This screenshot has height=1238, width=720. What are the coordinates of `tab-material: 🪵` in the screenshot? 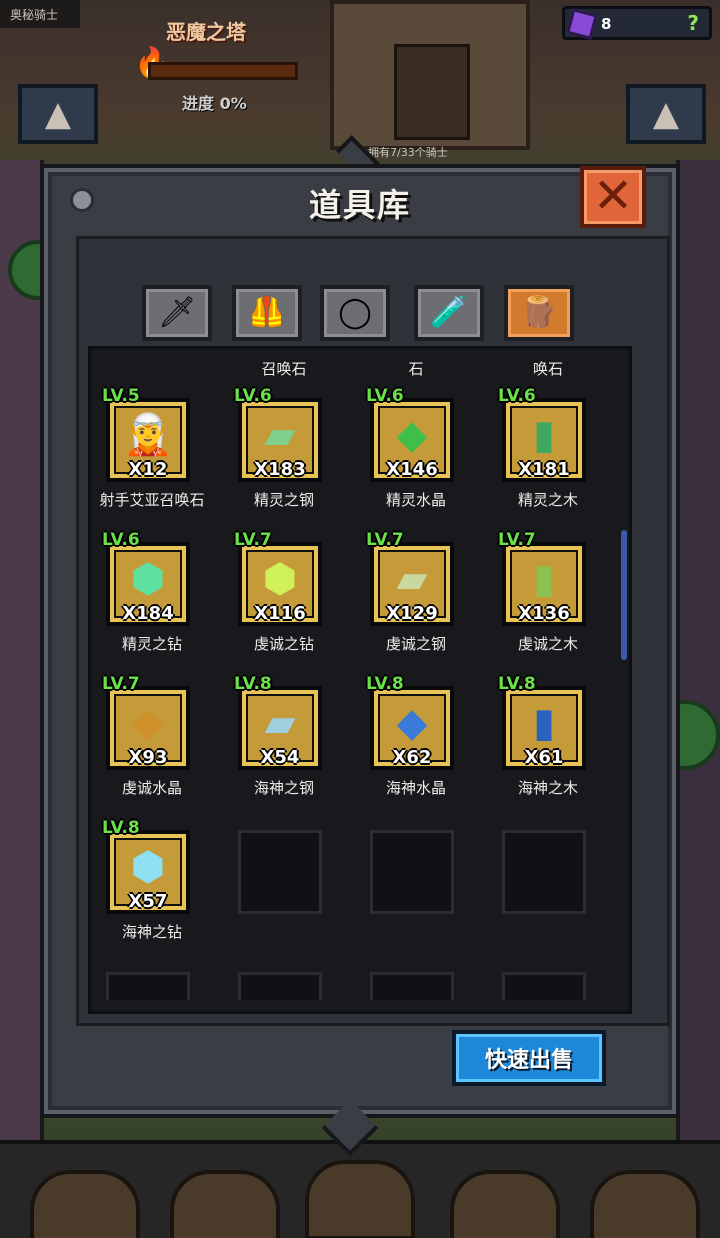 It's located at (539, 313).